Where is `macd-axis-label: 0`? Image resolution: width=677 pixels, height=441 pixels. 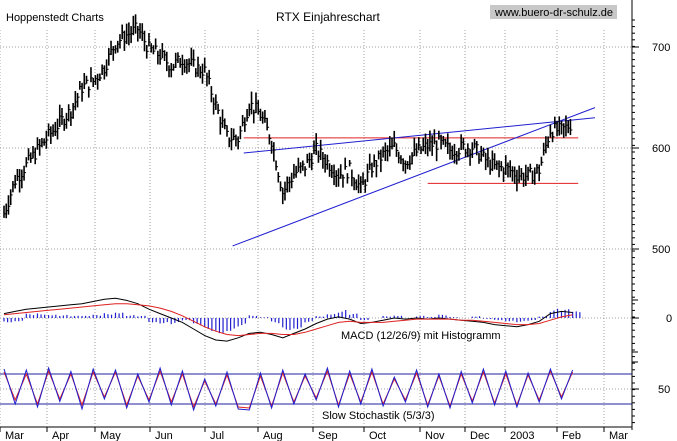
macd-axis-label: 0 is located at coordinates (669, 319).